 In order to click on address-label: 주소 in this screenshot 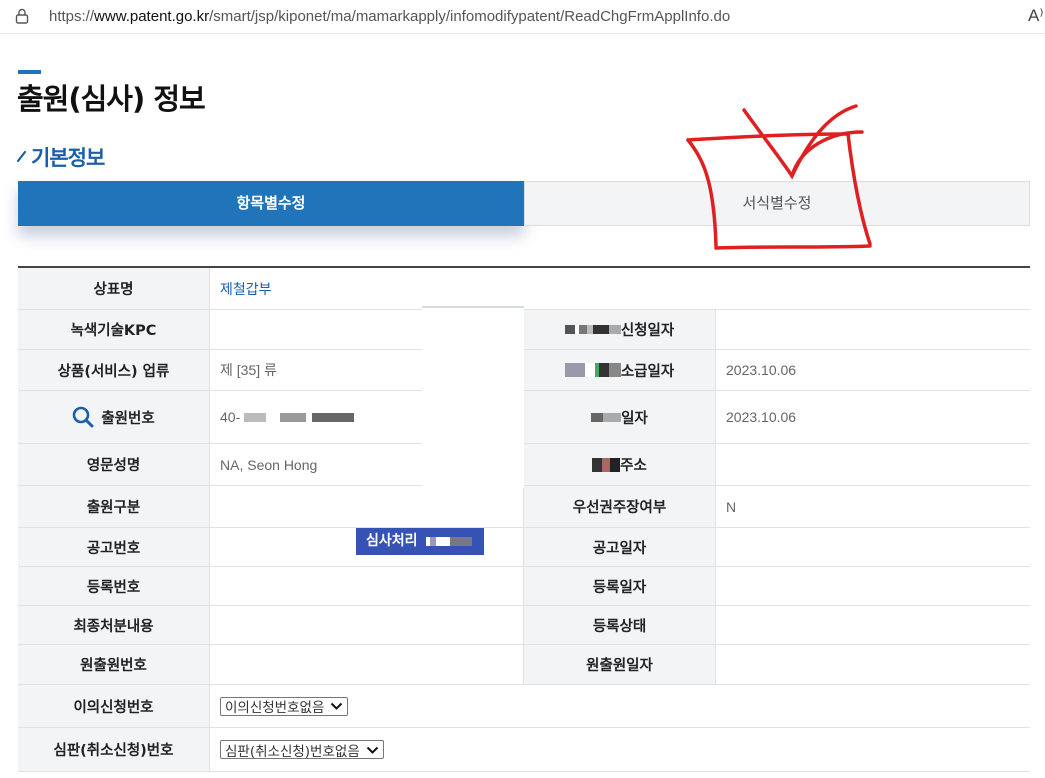, I will do `click(633, 466)`.